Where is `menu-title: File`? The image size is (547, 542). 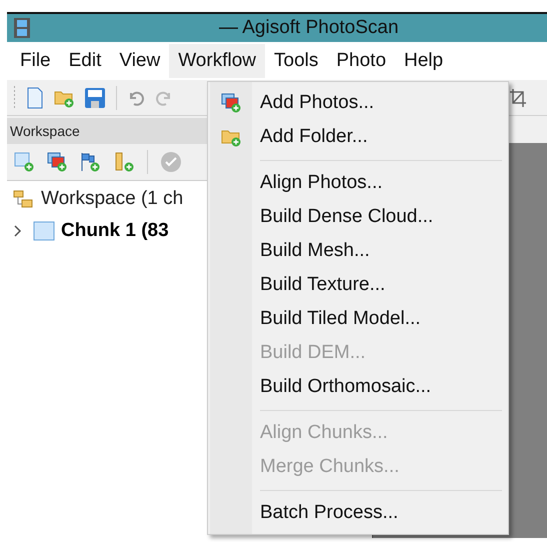 menu-title: File is located at coordinates (35, 61).